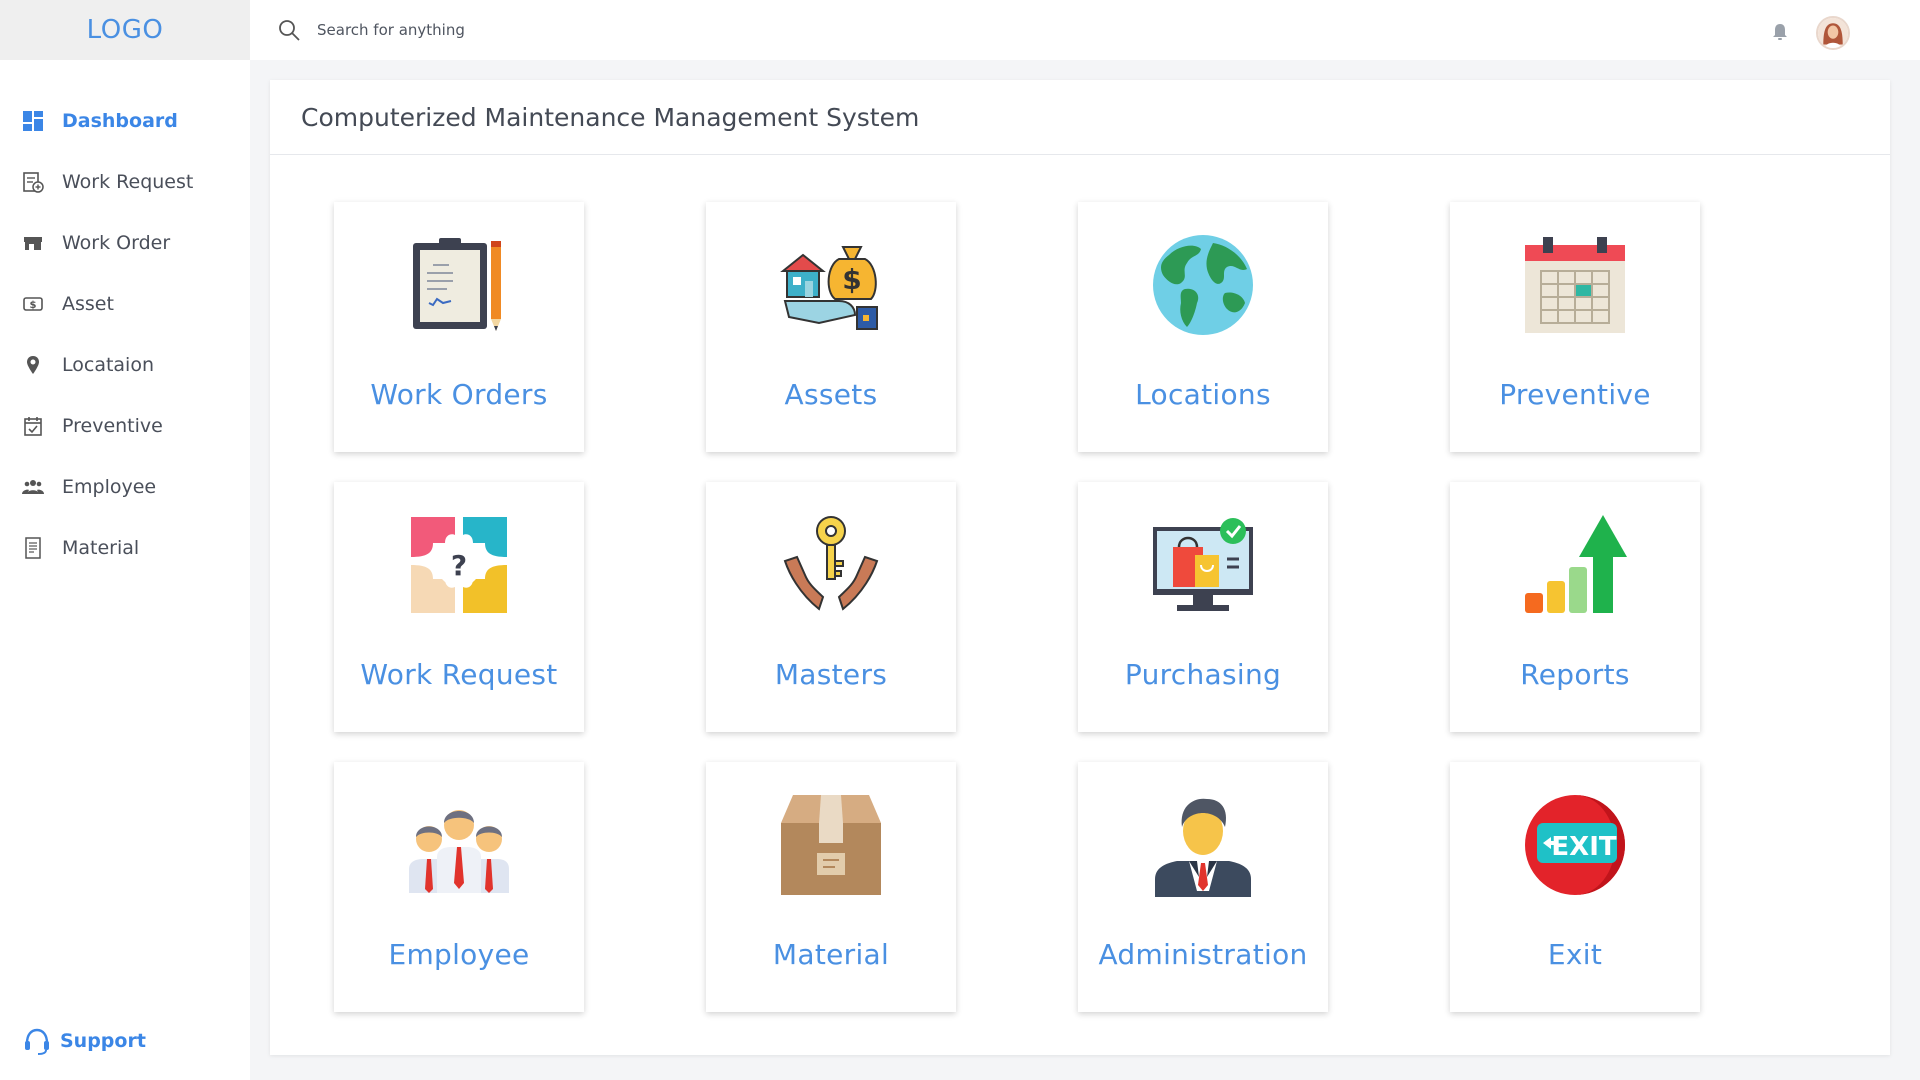 This screenshot has width=1920, height=1080. What do you see at coordinates (831, 845) in the screenshot?
I see `box-icon` at bounding box center [831, 845].